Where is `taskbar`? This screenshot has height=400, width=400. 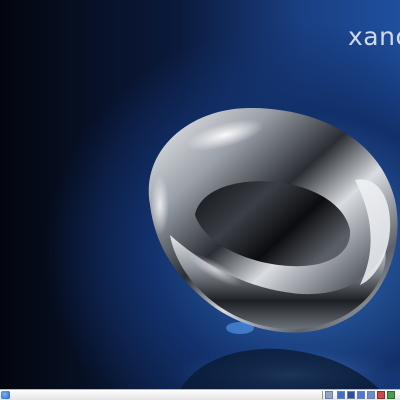
taskbar is located at coordinates (200, 394).